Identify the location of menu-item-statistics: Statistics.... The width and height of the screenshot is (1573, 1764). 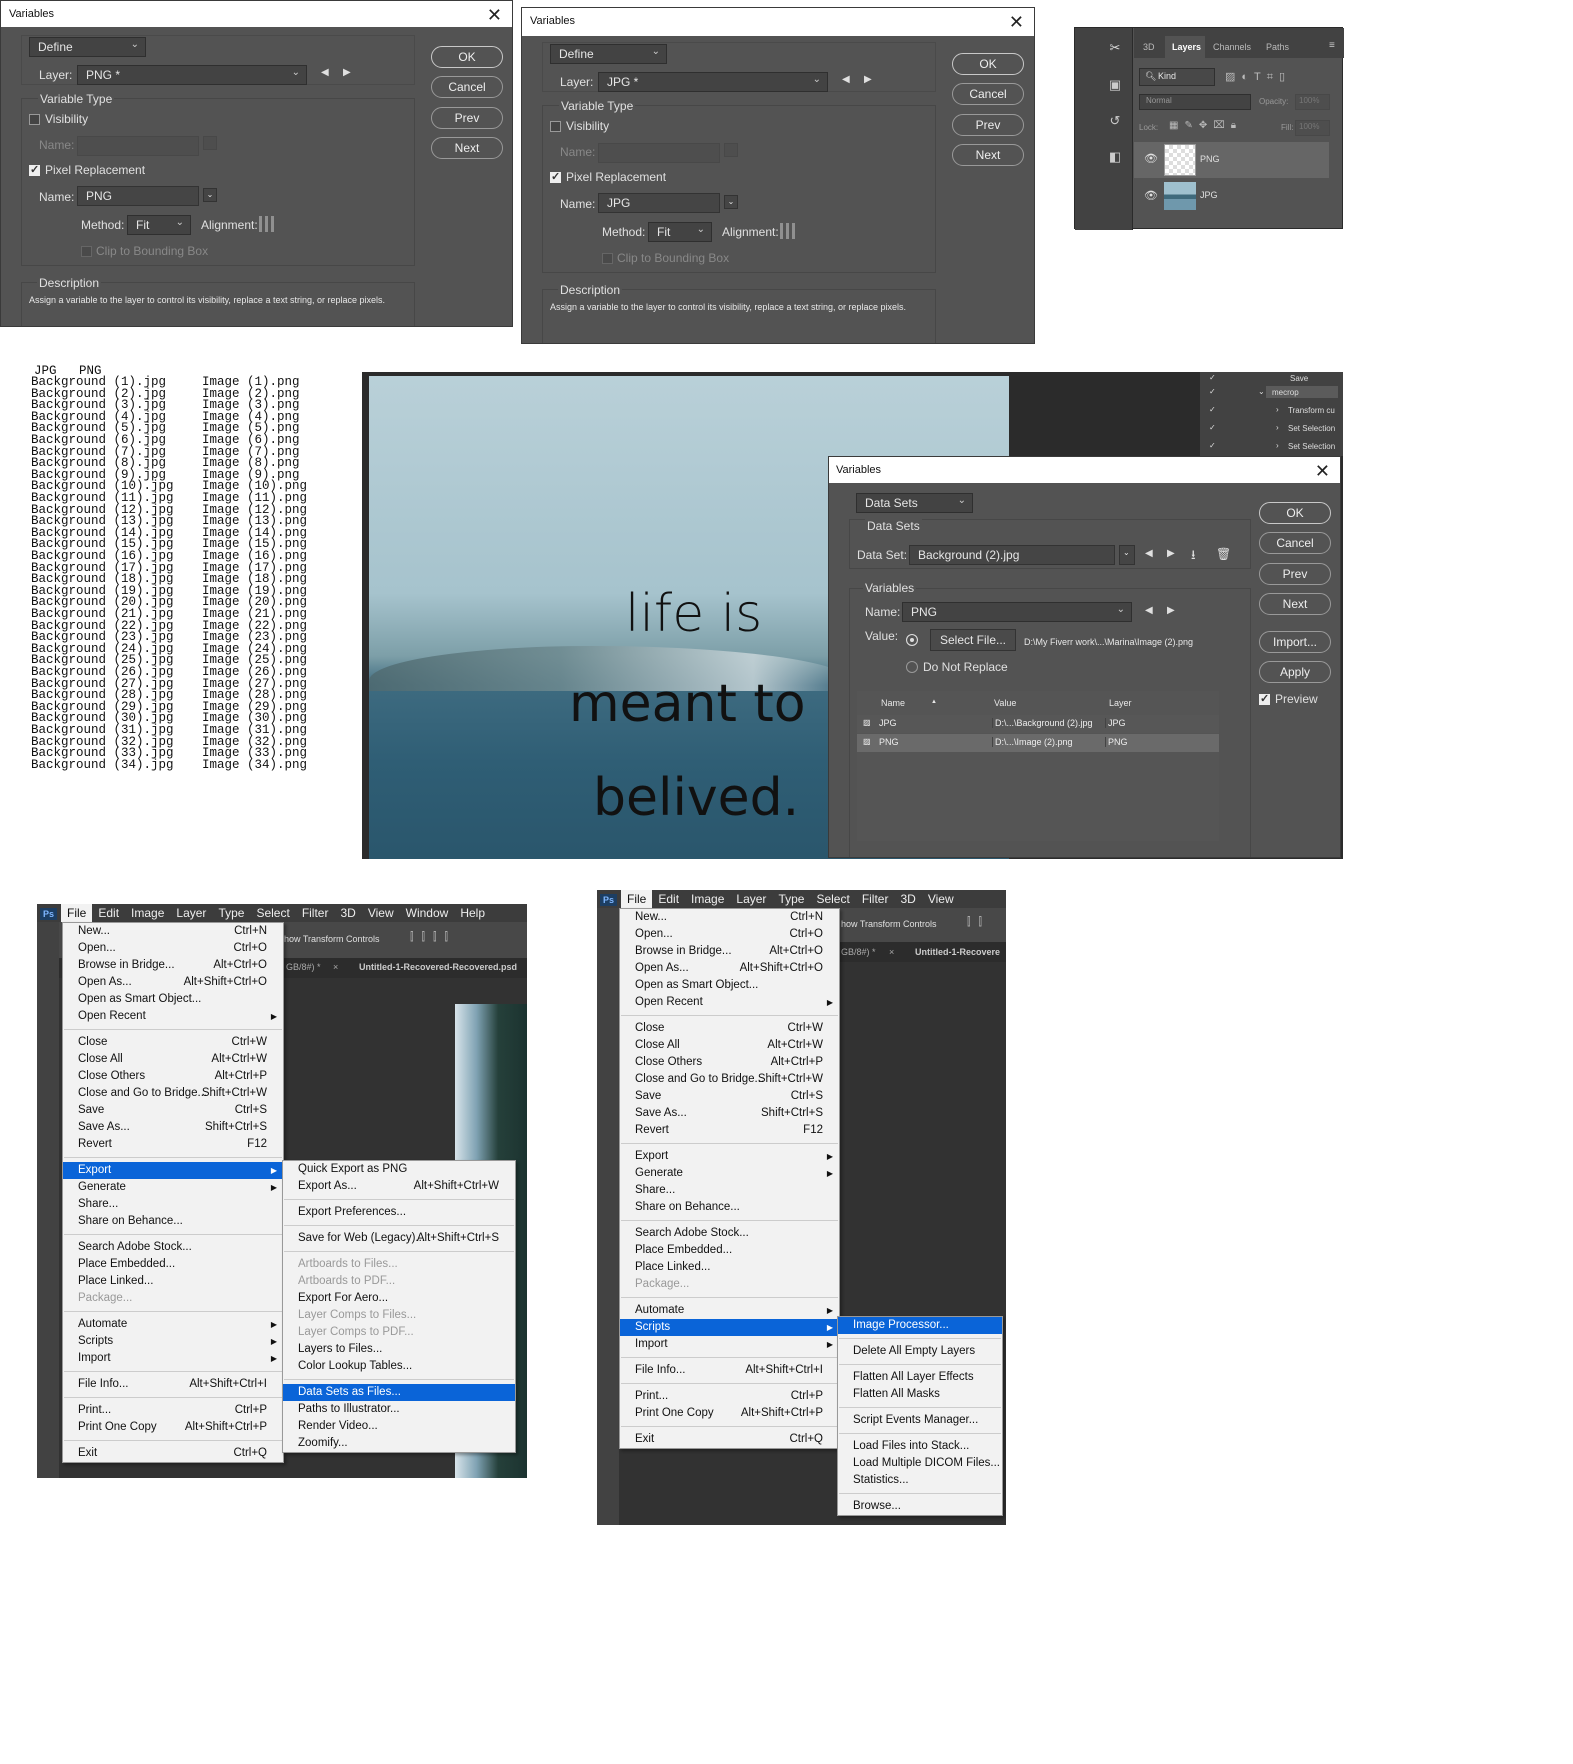
(920, 1480).